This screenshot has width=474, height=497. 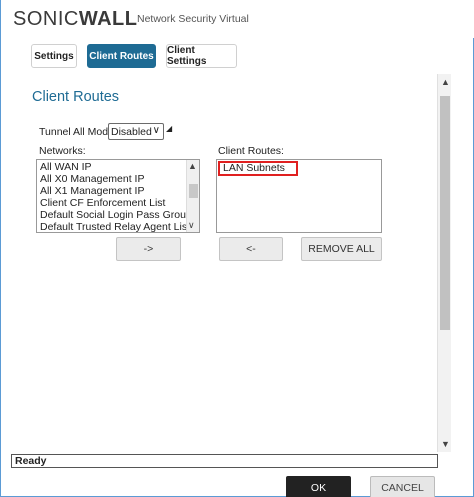 What do you see at coordinates (46, 19) in the screenshot?
I see `logo-text-sonic: SONIC` at bounding box center [46, 19].